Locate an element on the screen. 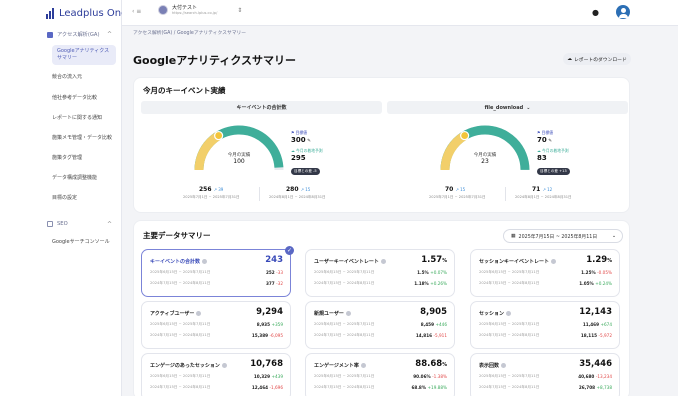 Image resolution: width=678 pixels, height=396 pixels. logo-icon is located at coordinates (51, 13).